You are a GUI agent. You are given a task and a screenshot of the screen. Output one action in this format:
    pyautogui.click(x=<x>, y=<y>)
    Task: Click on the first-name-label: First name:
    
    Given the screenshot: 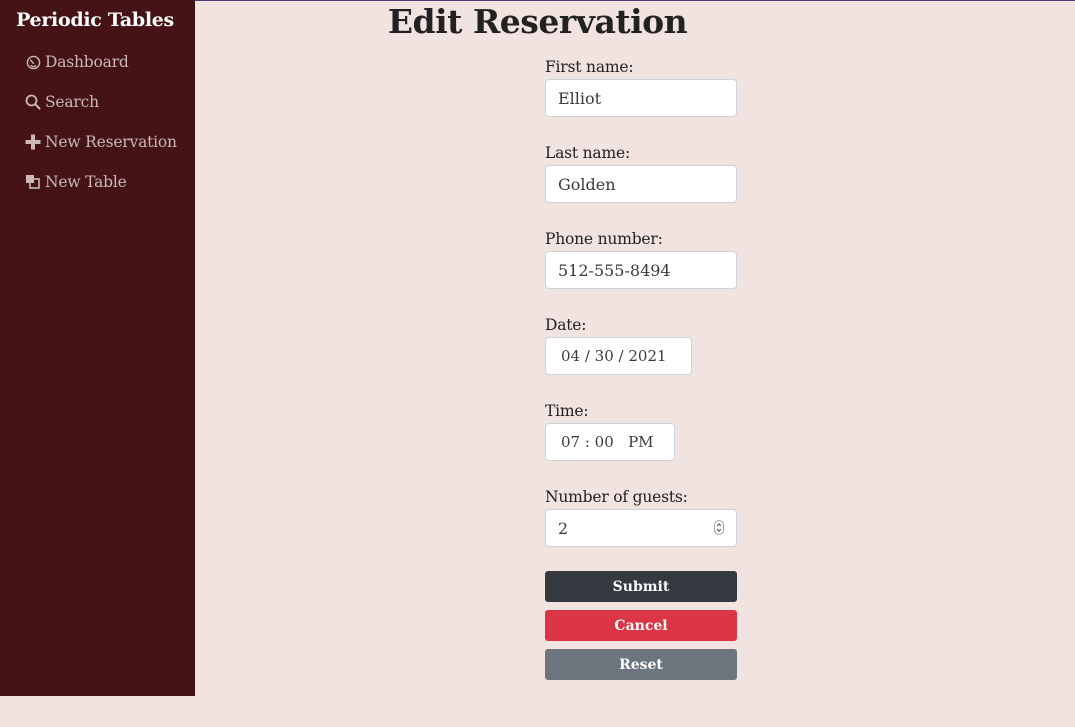 What is the action you would take?
    pyautogui.click(x=589, y=67)
    